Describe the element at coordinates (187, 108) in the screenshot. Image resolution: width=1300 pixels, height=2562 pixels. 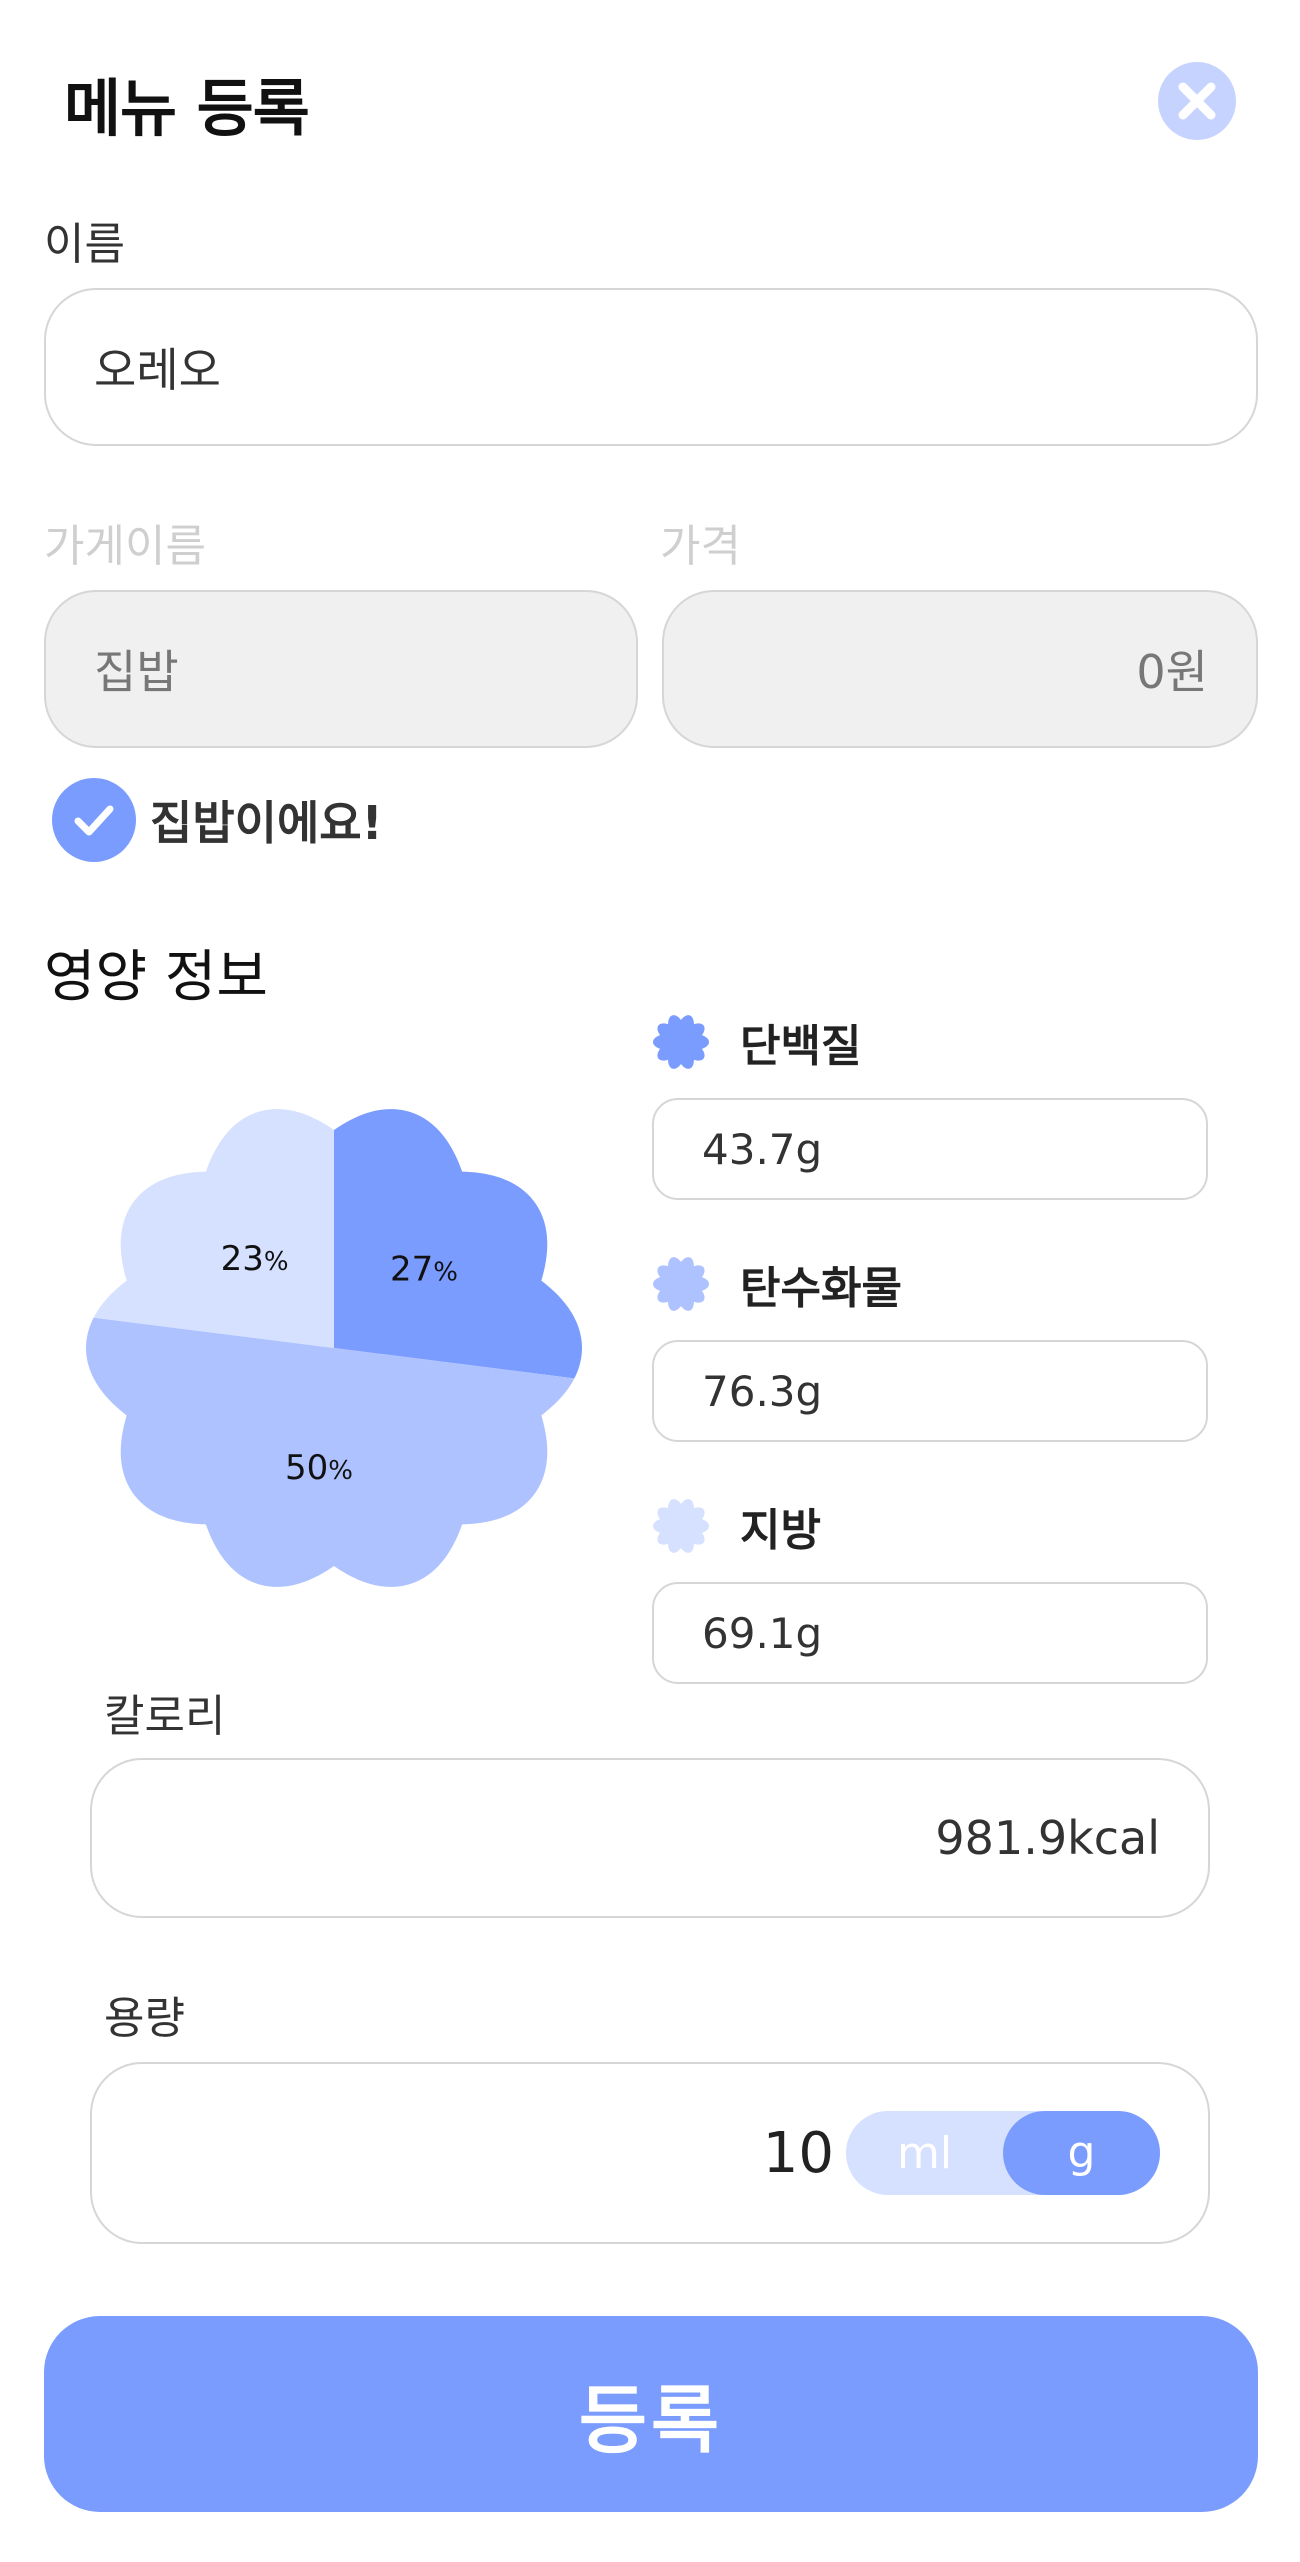
I see `page-title: 메뉴 등록` at that location.